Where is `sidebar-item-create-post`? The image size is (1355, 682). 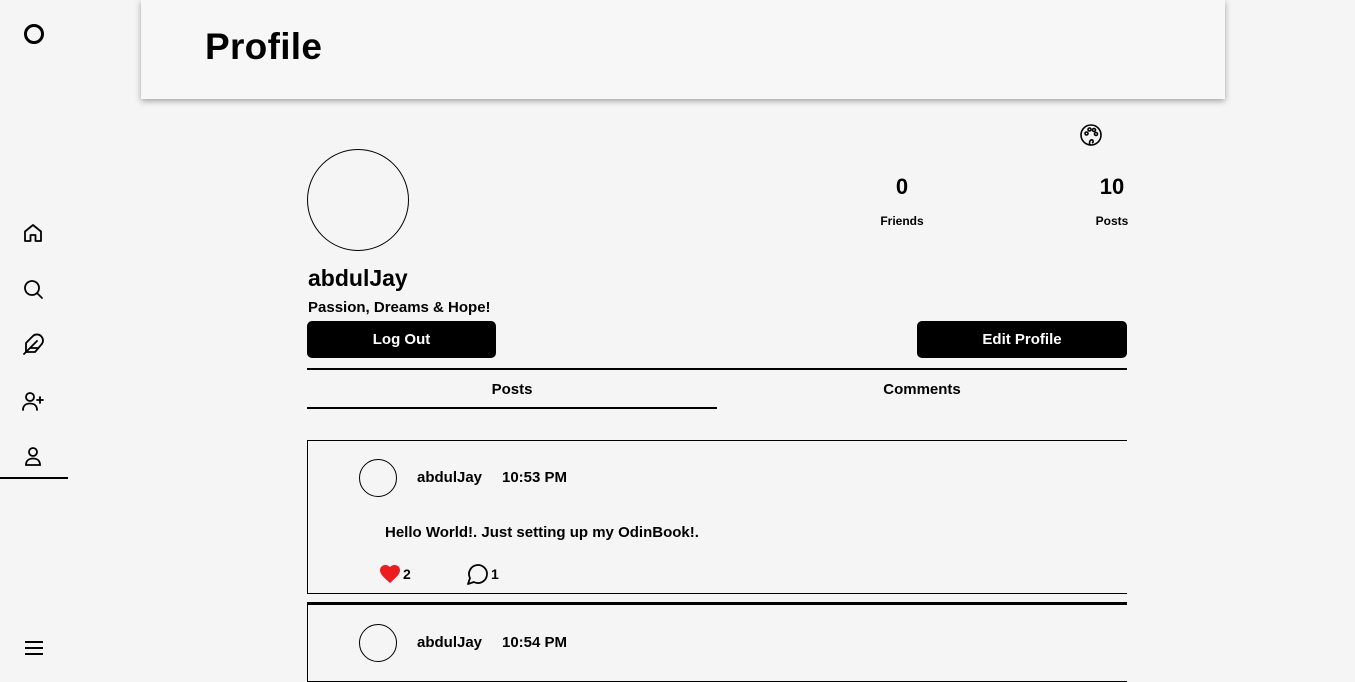
sidebar-item-create-post is located at coordinates (34, 345).